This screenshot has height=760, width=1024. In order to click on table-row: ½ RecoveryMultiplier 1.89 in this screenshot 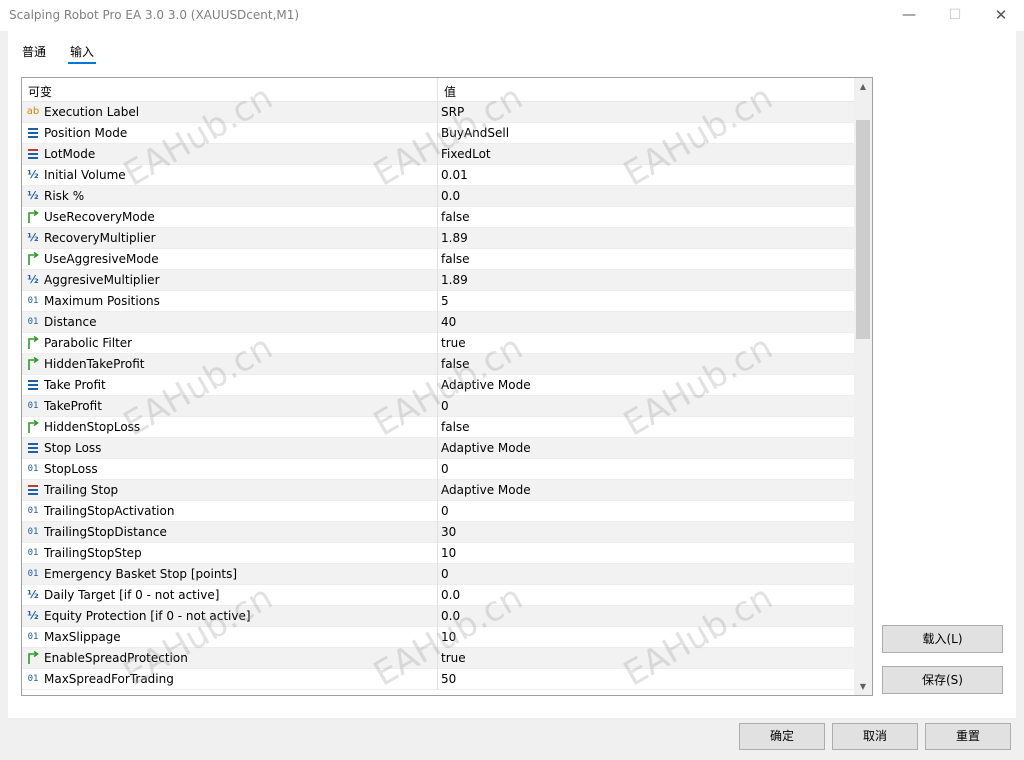, I will do `click(438, 238)`.